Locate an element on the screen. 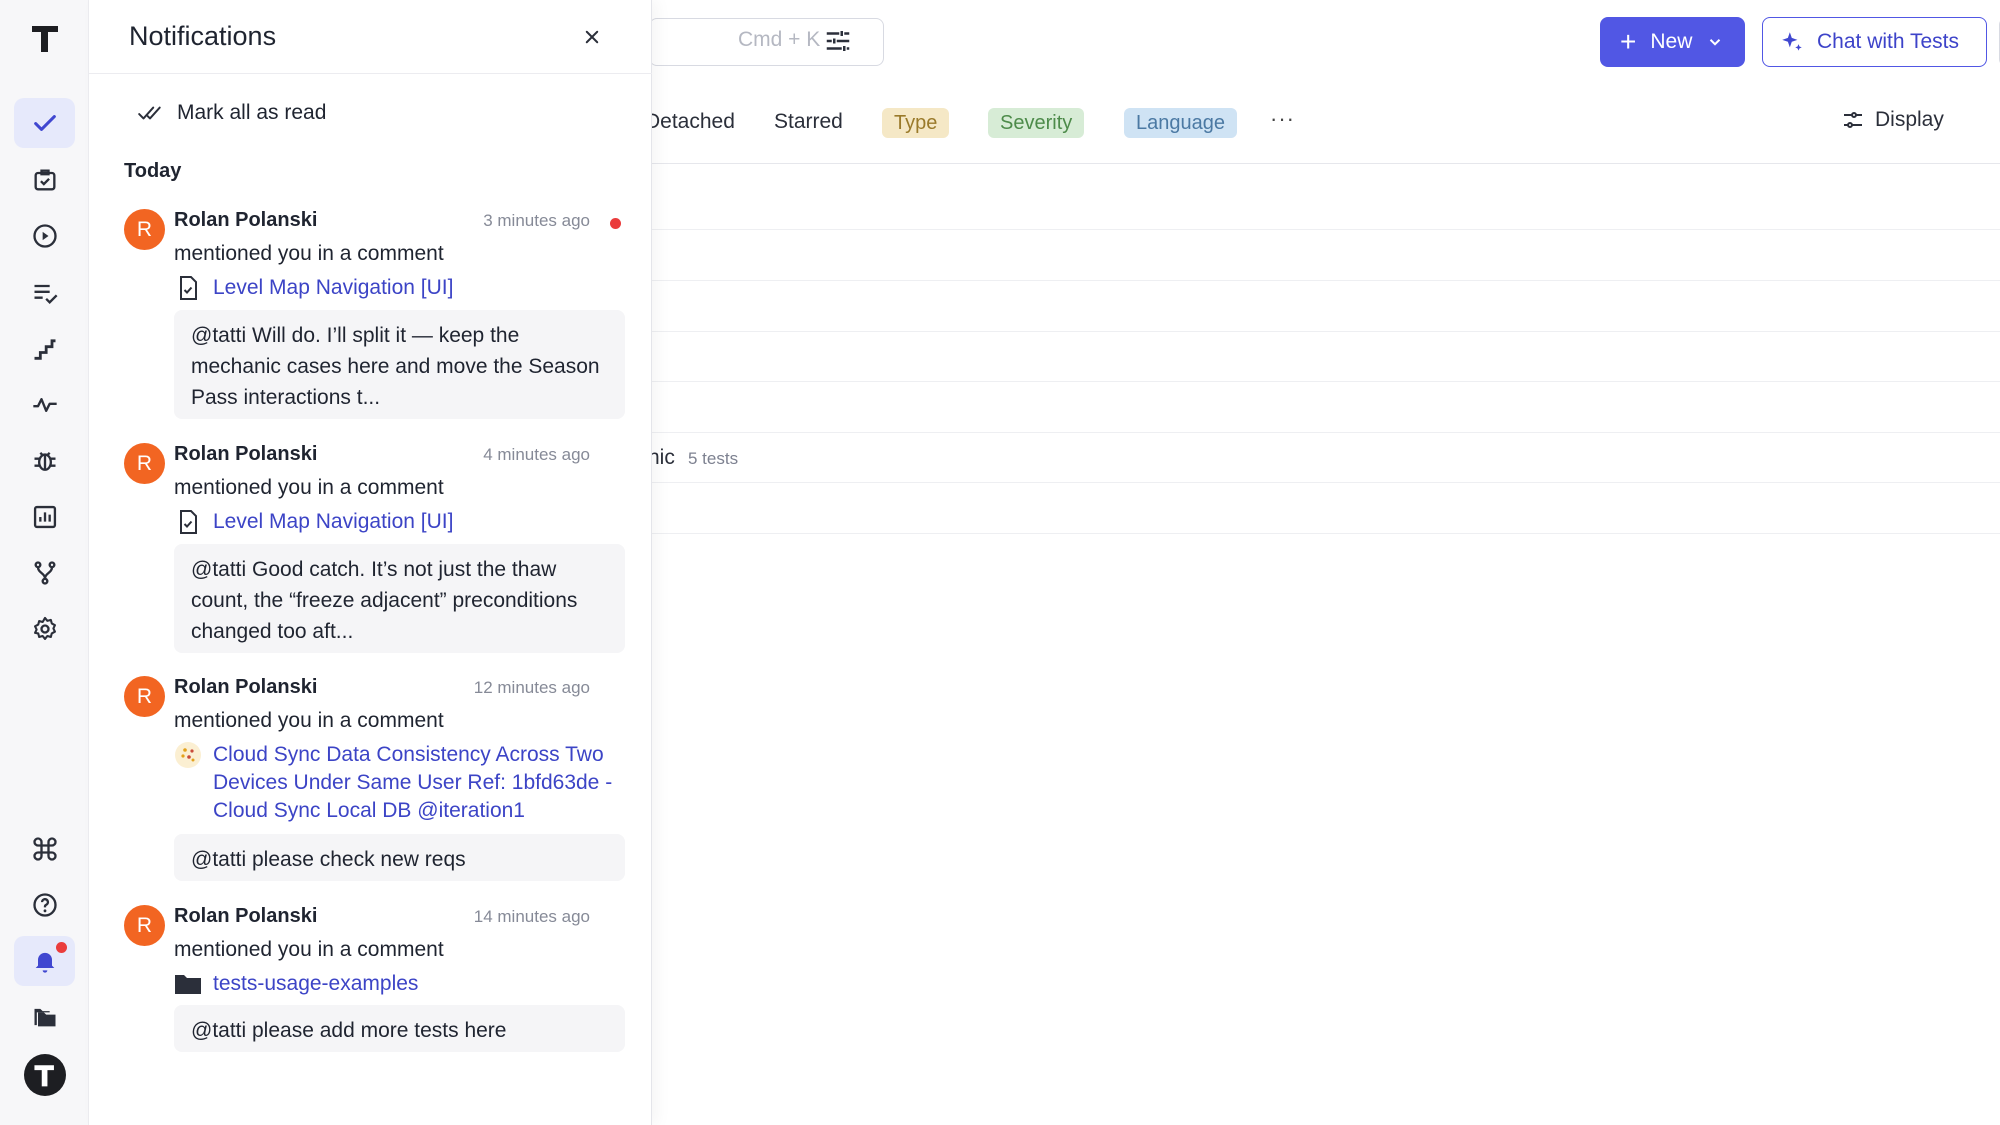 The image size is (2000, 1125). new-button-label: New is located at coordinates (1671, 41).